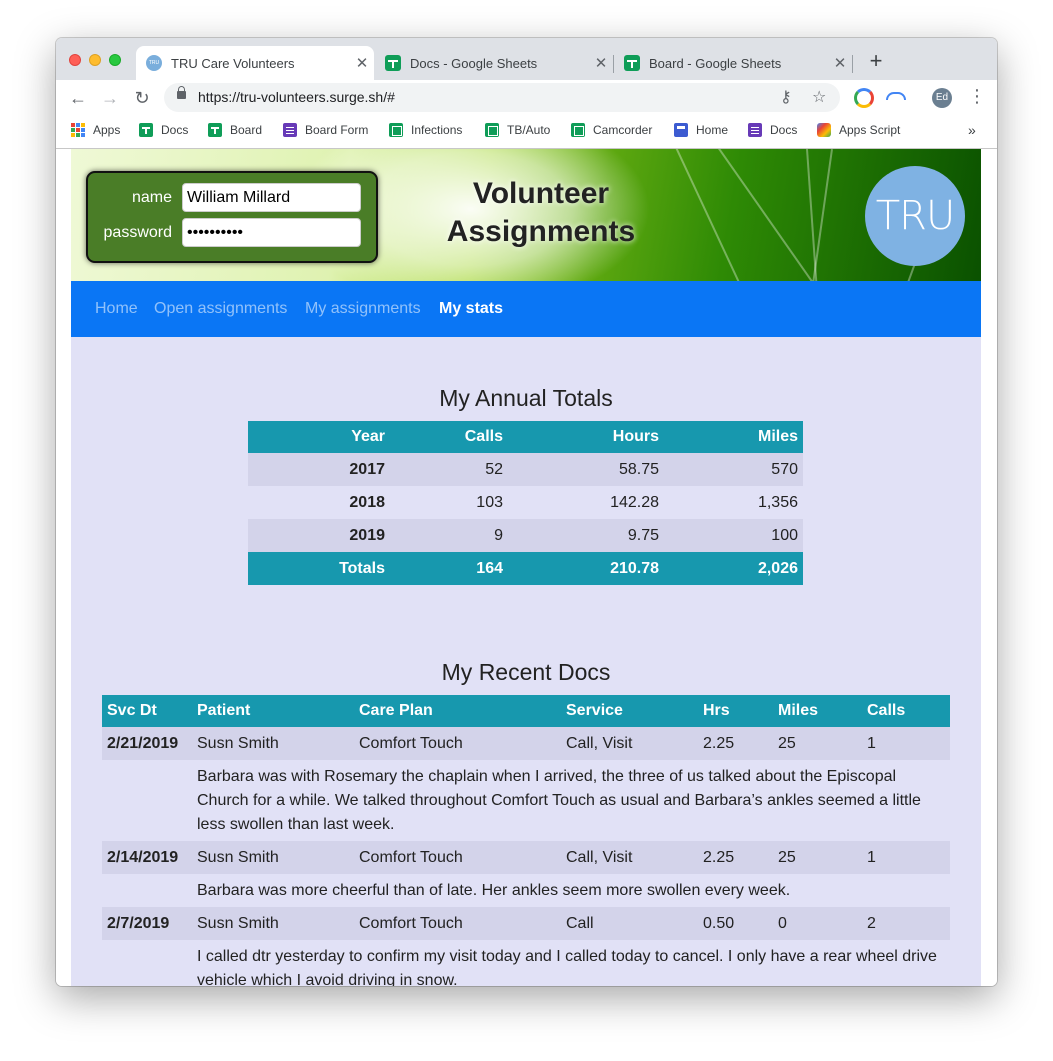 Image resolution: width=1053 pixels, height=1061 pixels. I want to click on bookmark-label: Home, so click(712, 130).